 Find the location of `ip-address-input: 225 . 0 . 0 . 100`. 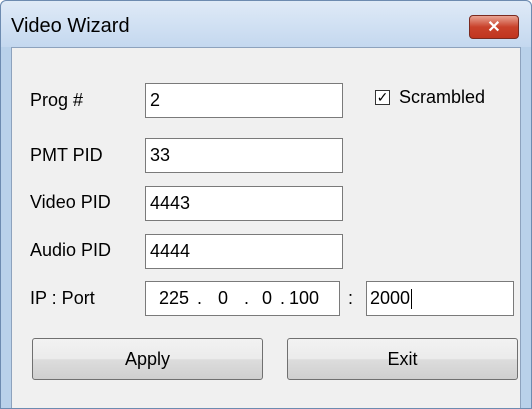

ip-address-input: 225 . 0 . 0 . 100 is located at coordinates (242, 298).